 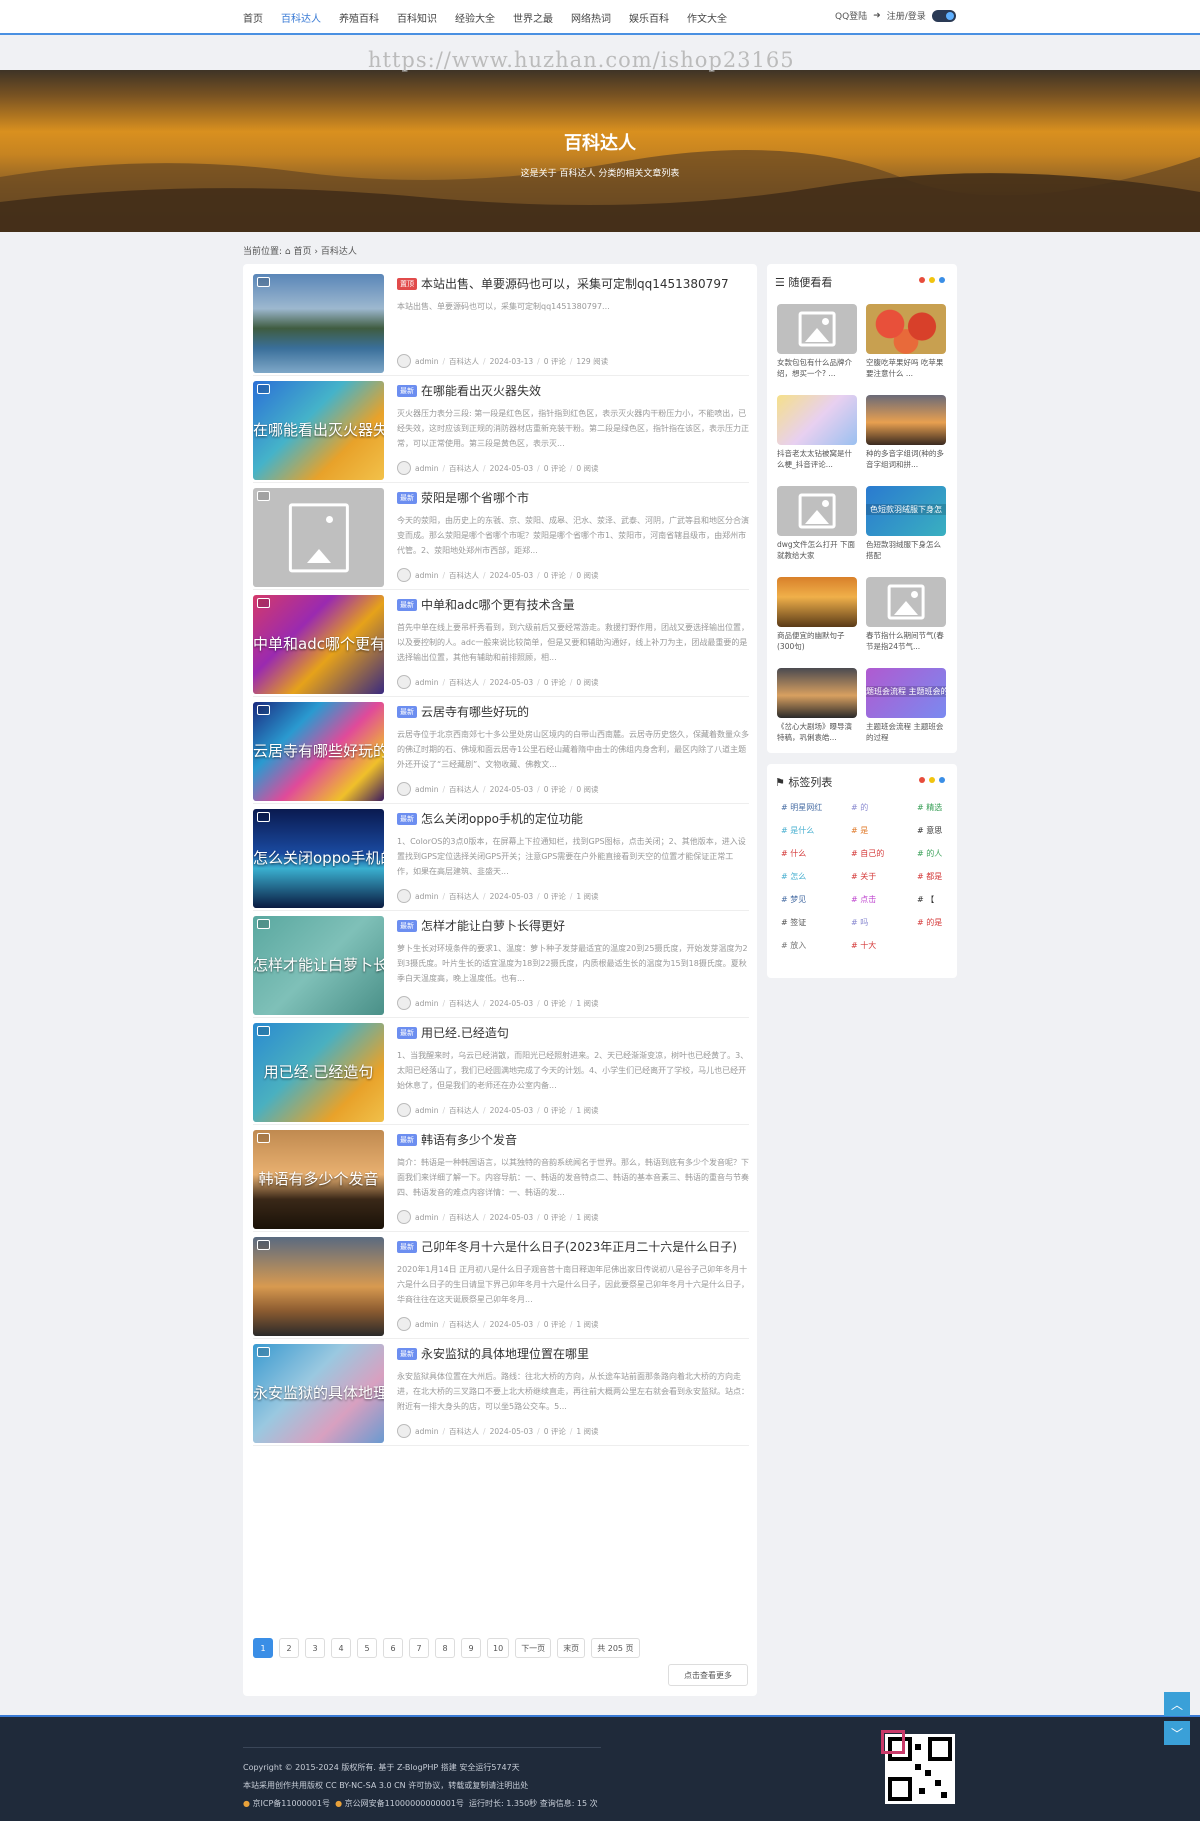 I want to click on scroll-bottom-button: ﹀, so click(x=1177, y=1733).